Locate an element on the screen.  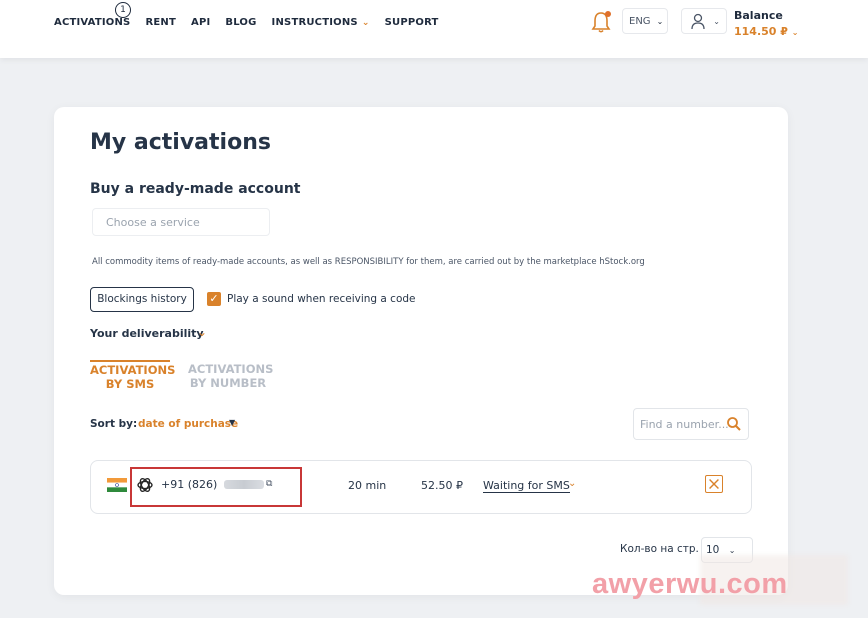
nav-rent: RENT is located at coordinates (160, 22).